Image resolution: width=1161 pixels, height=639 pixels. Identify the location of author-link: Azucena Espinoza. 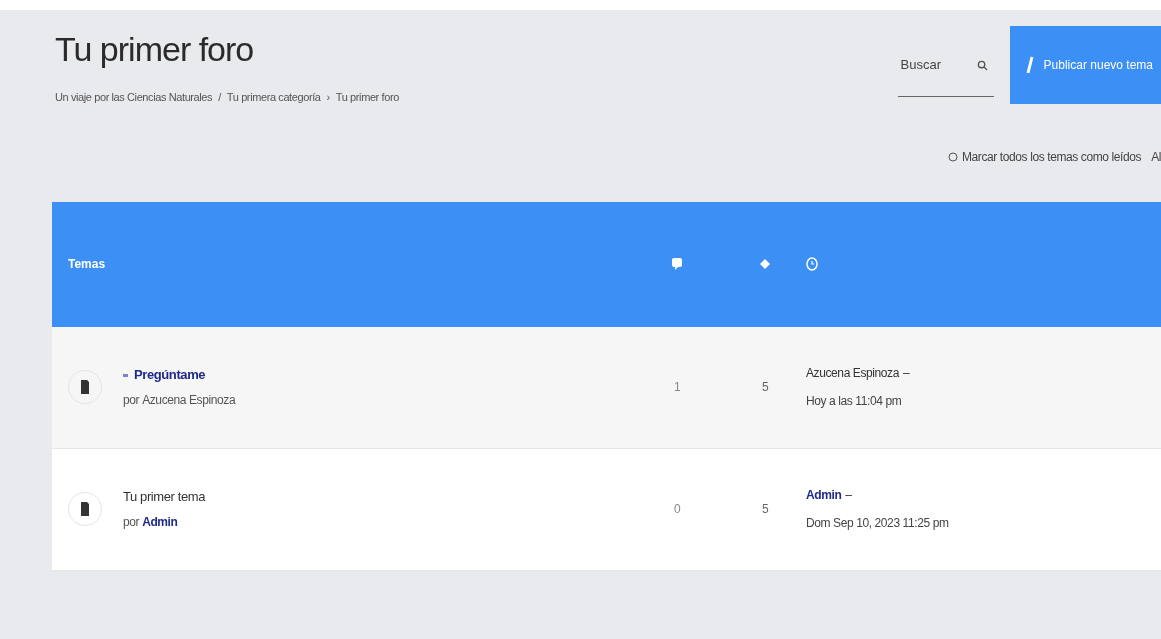
(189, 399).